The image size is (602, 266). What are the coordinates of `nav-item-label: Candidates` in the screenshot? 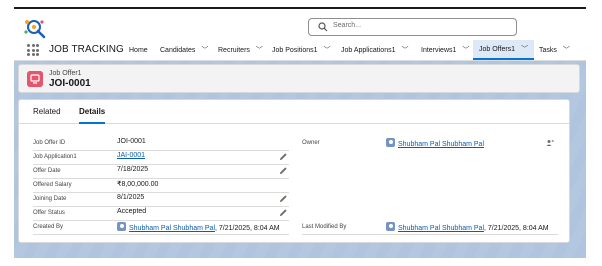 It's located at (178, 50).